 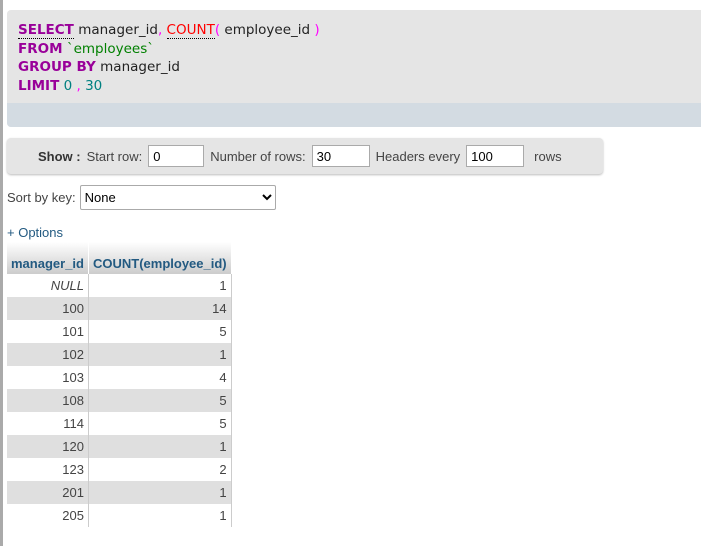 I want to click on sql-count-function: COUNT, so click(x=190, y=30).